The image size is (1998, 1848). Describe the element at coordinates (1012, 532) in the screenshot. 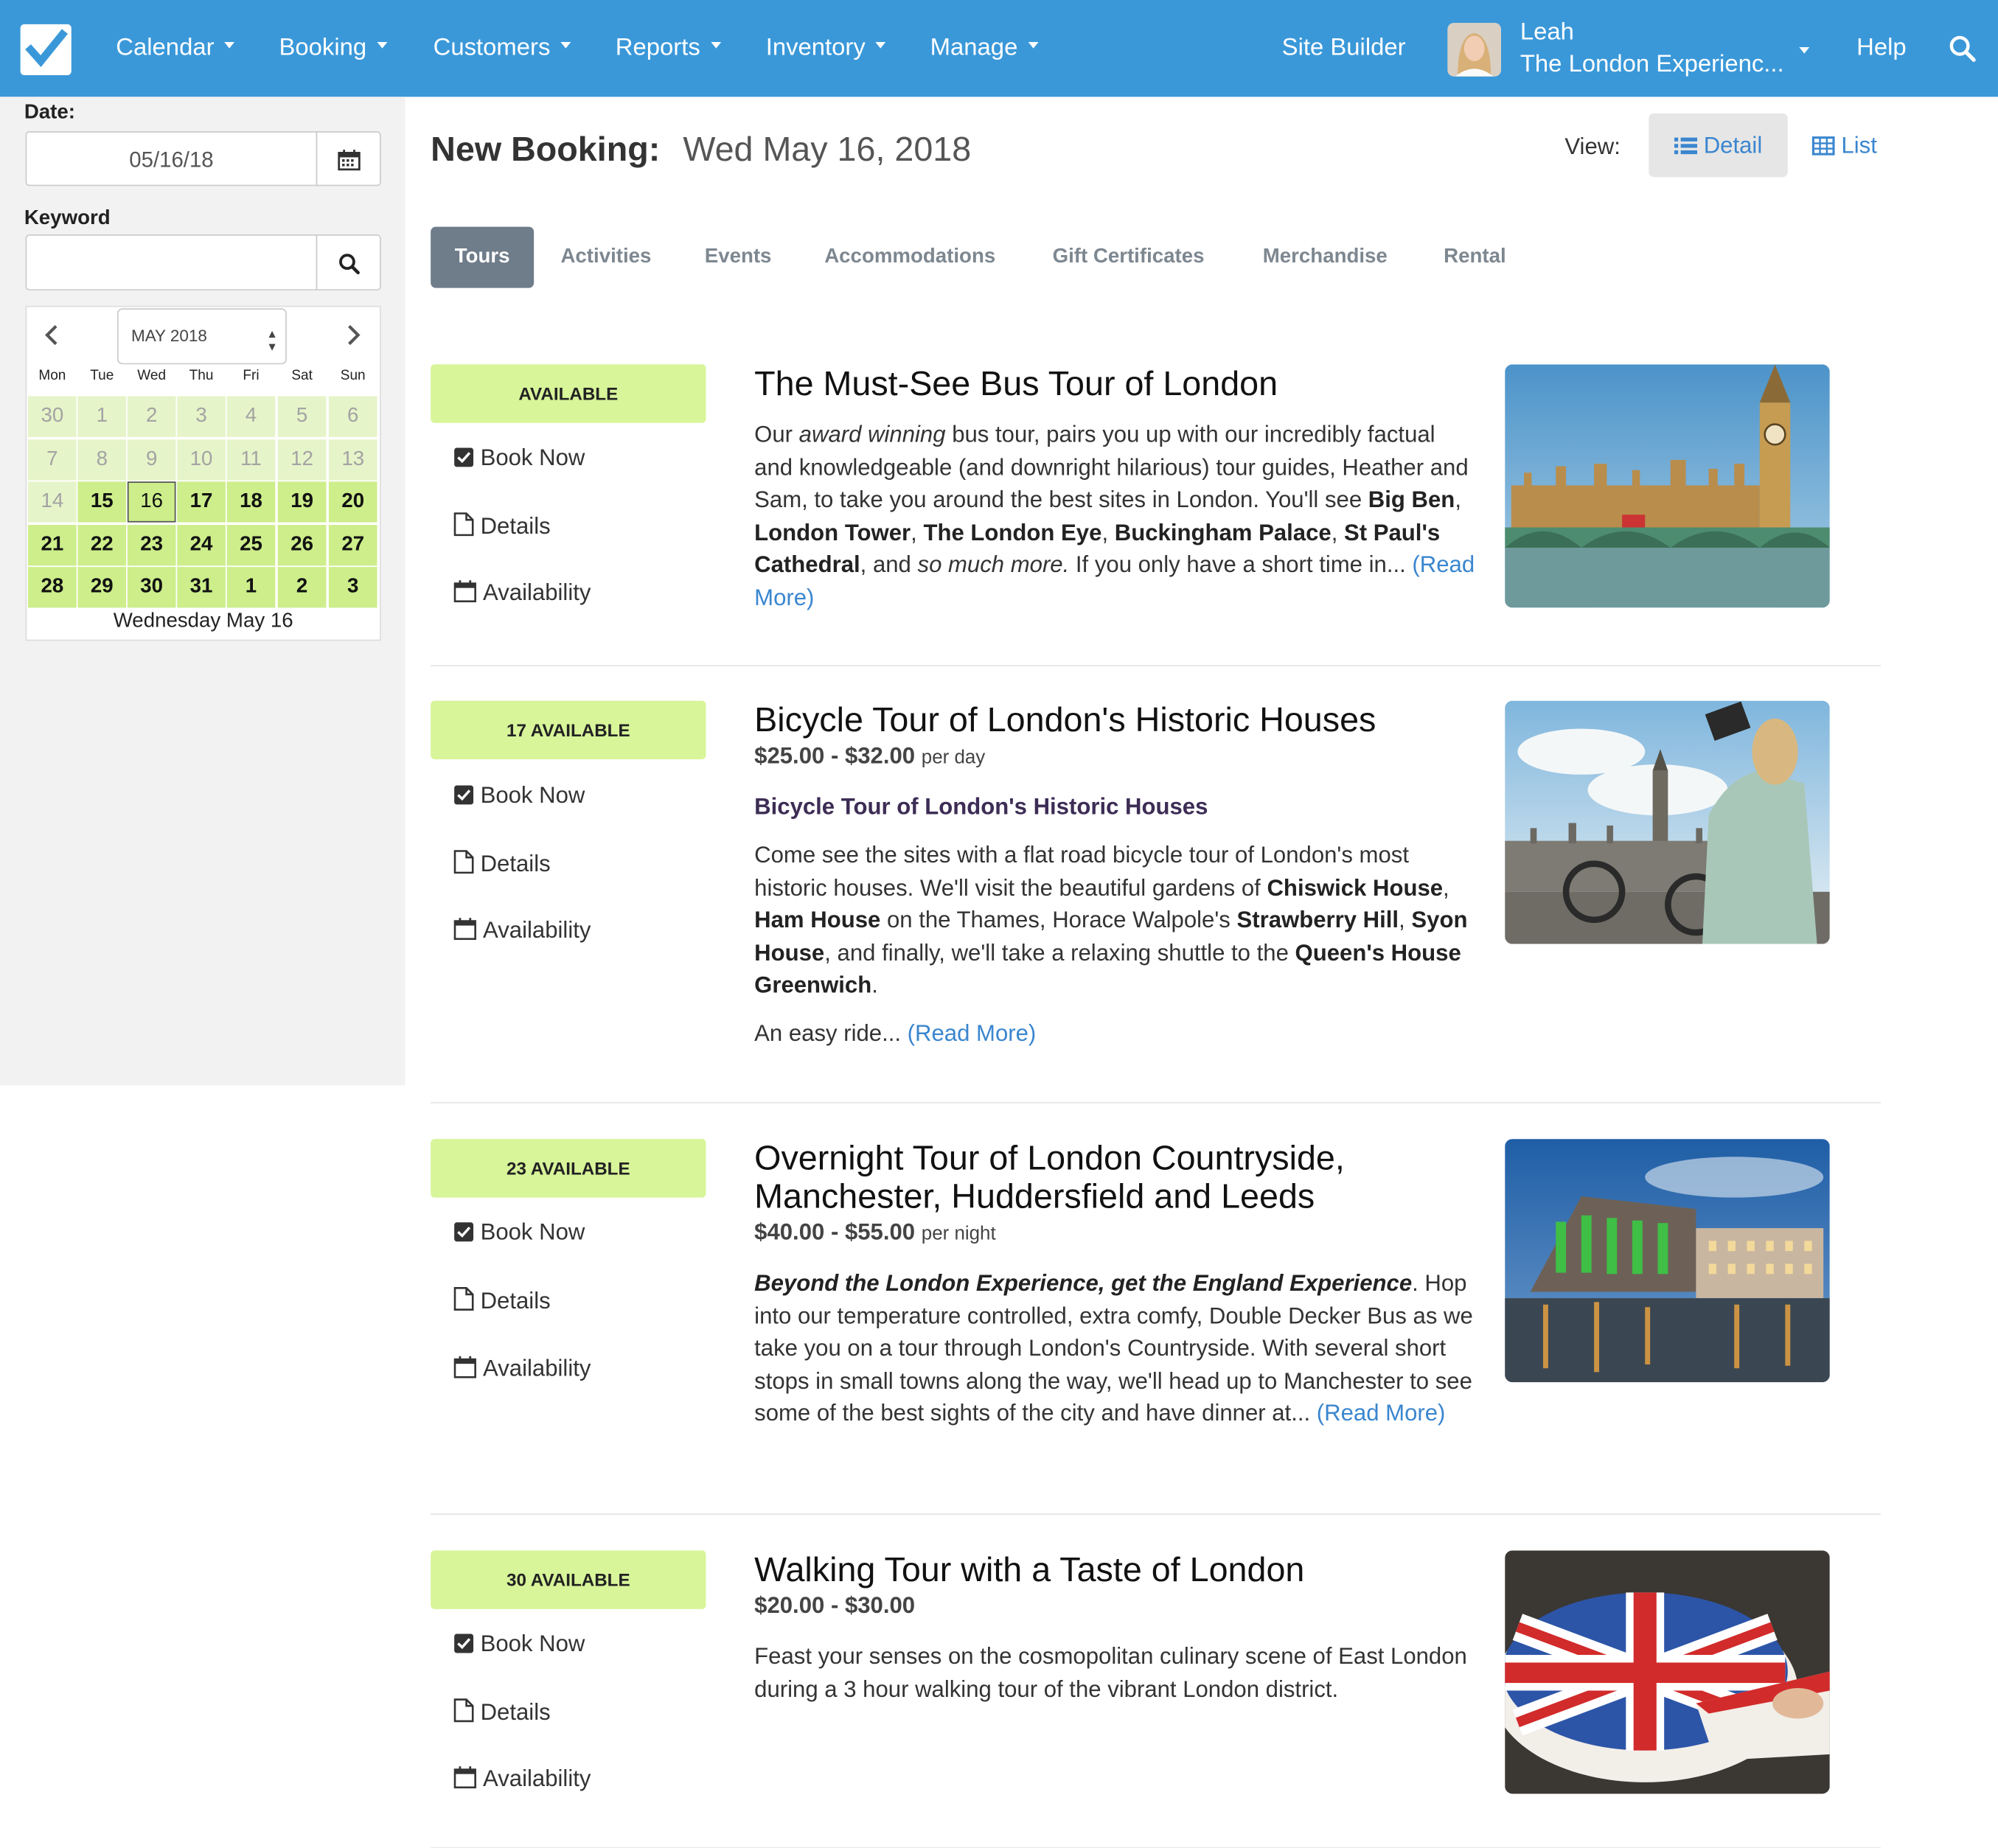

I see `description-text: The London Eye` at that location.